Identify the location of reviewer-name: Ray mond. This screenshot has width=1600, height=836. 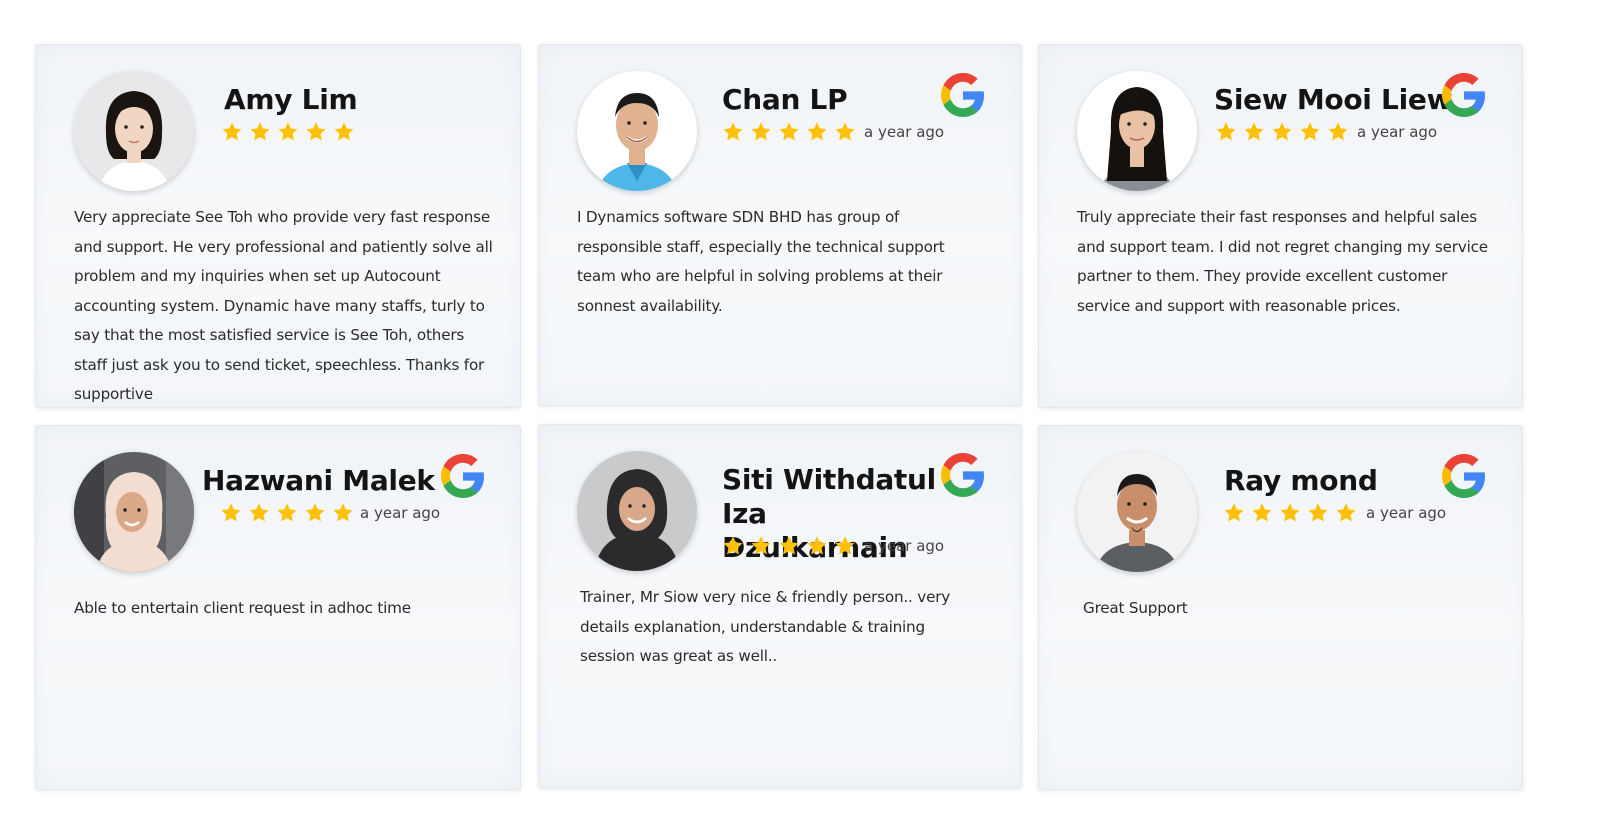
(1301, 480).